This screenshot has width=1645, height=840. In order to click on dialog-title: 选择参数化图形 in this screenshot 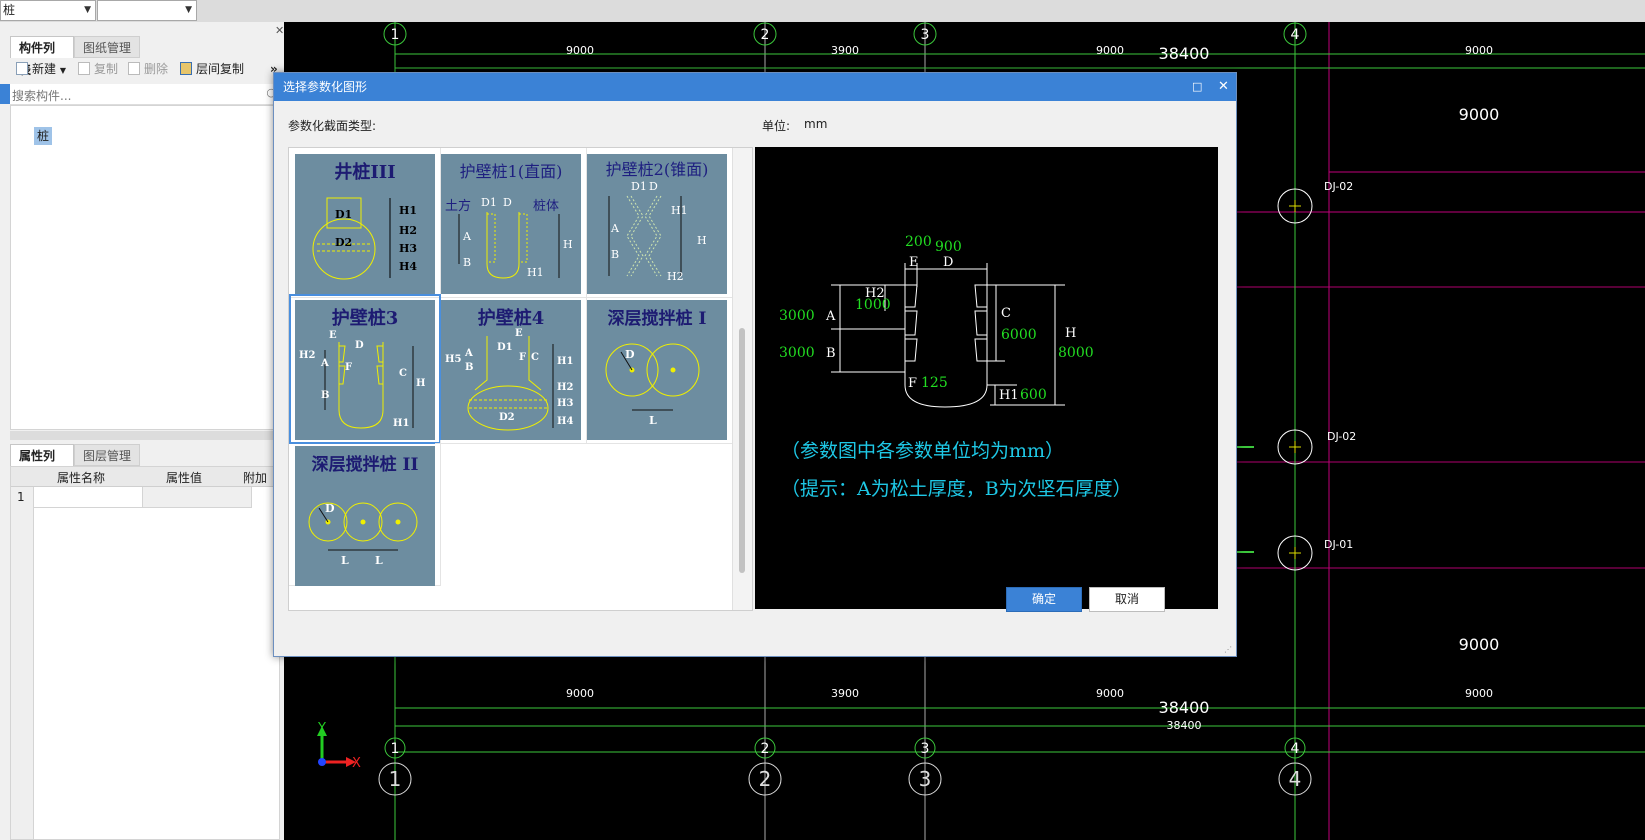, I will do `click(325, 87)`.